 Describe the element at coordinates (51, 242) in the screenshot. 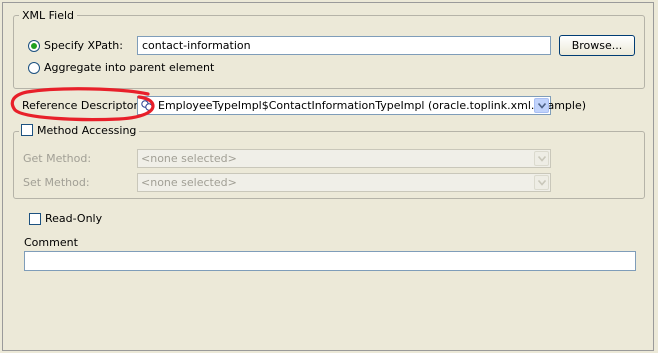

I see `comment-label: Comment` at that location.